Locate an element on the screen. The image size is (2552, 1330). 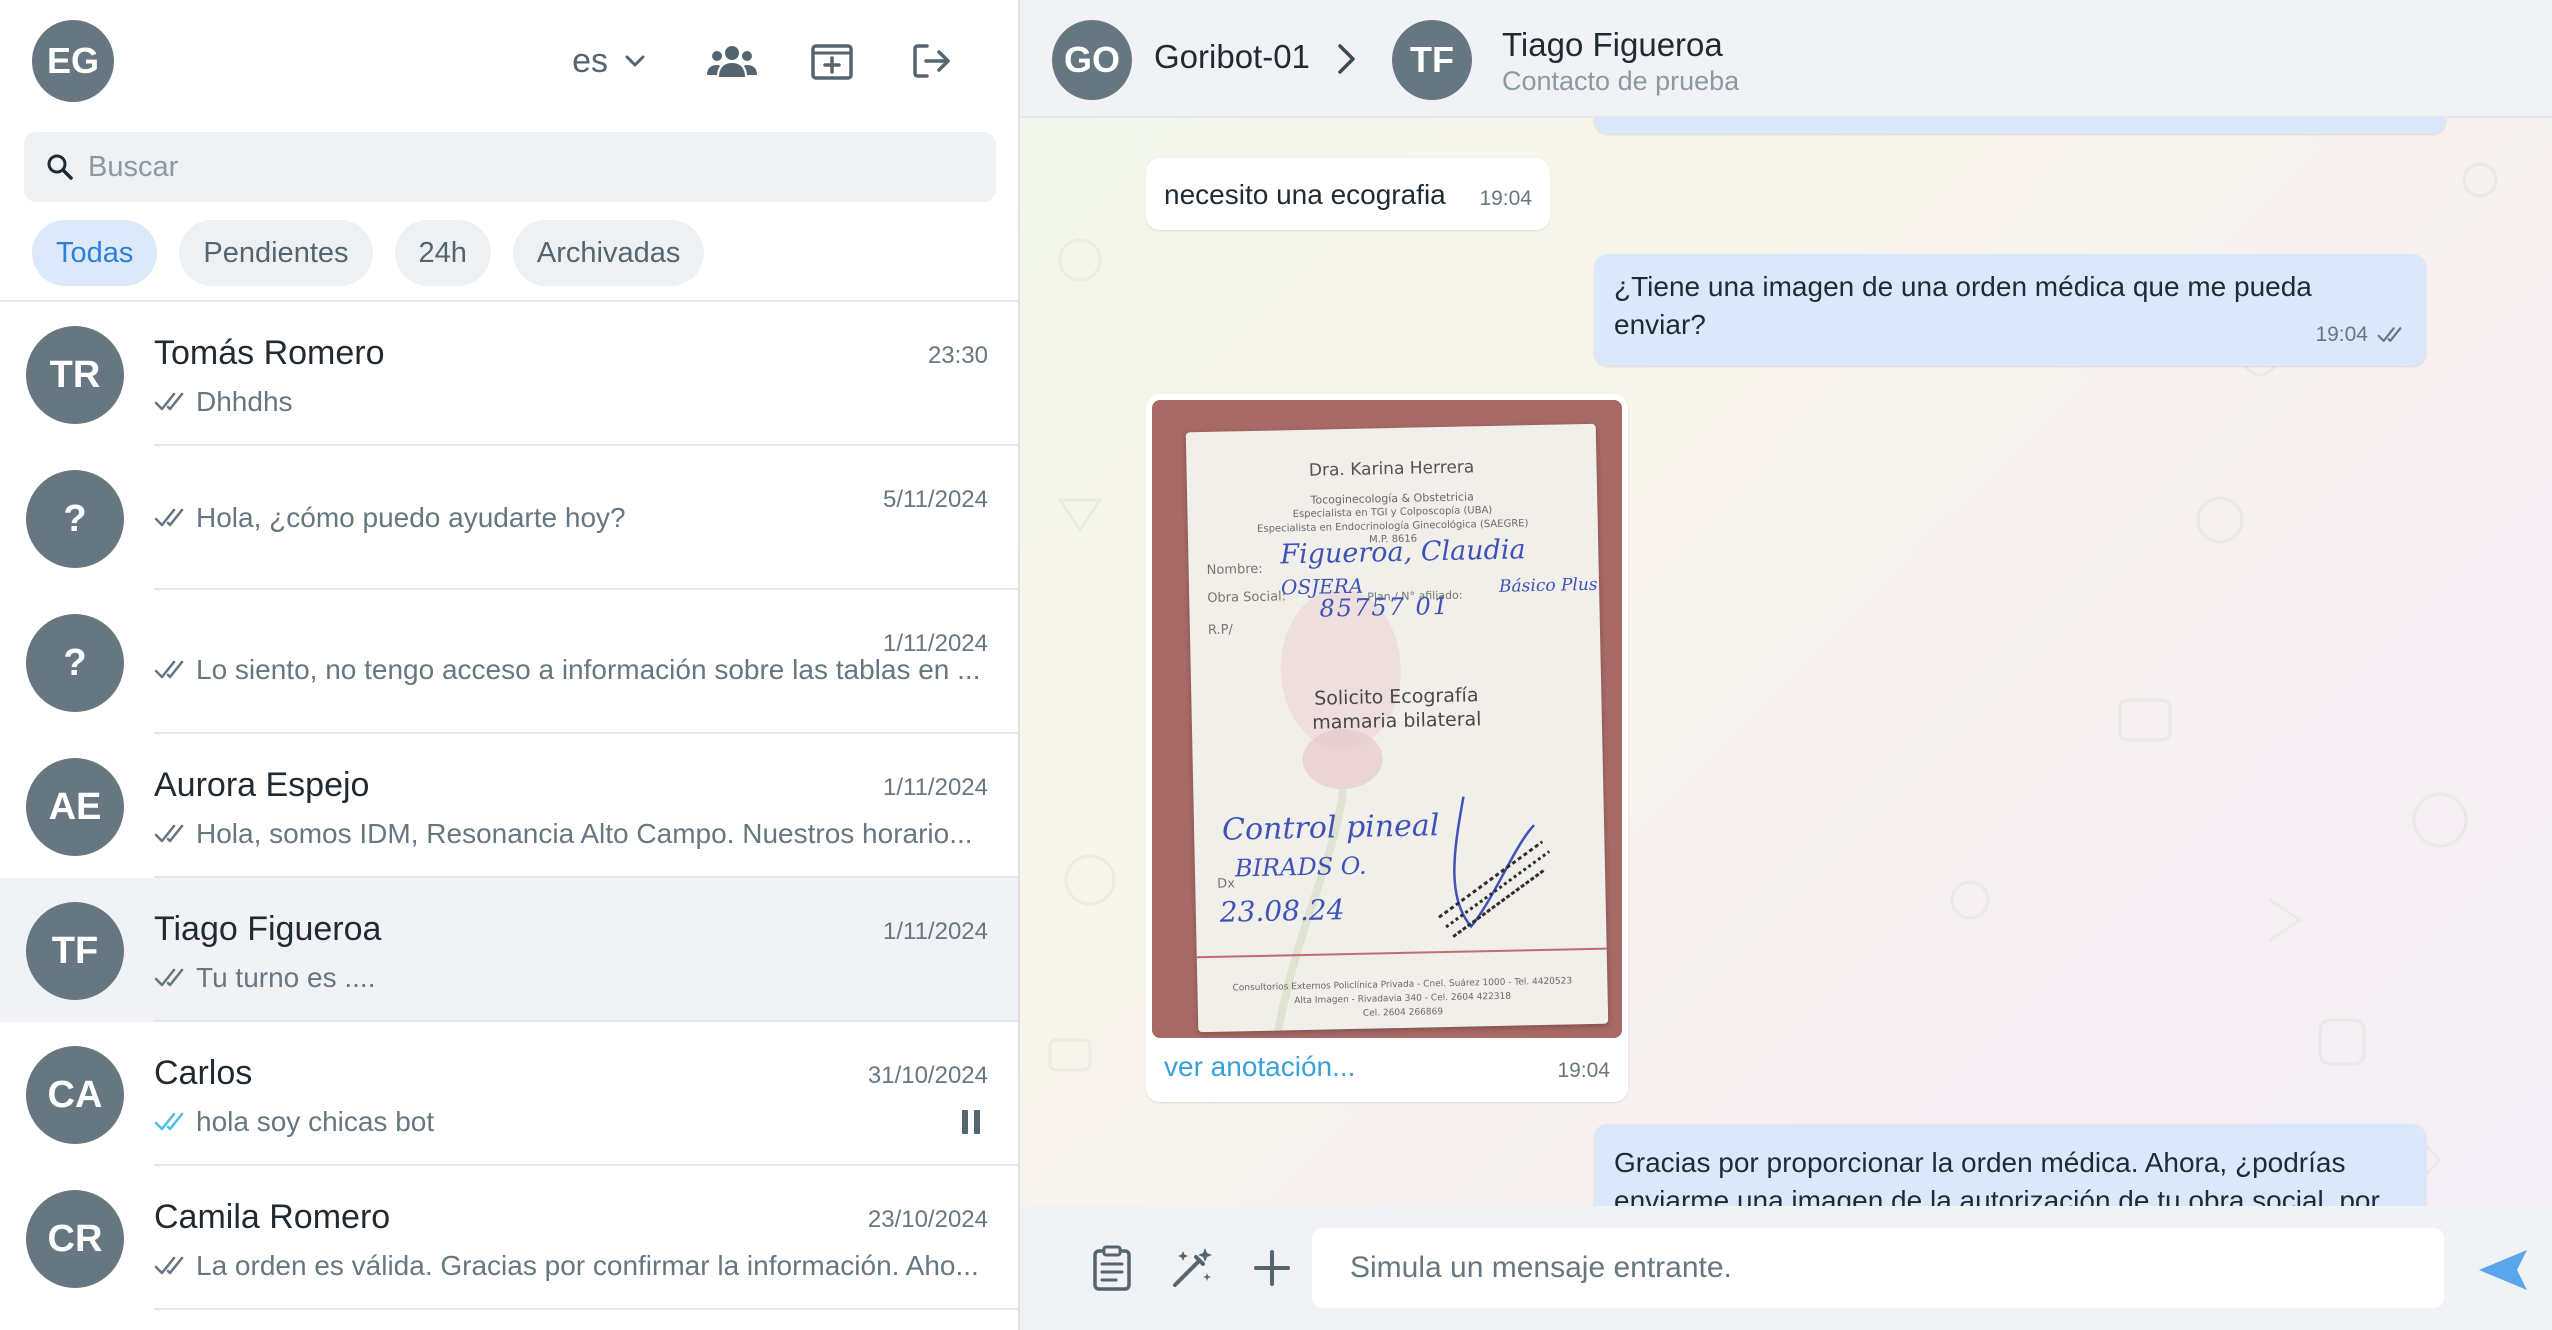
filter-chips: Todas Pendientes 24h Archivadas is located at coordinates (368, 253).